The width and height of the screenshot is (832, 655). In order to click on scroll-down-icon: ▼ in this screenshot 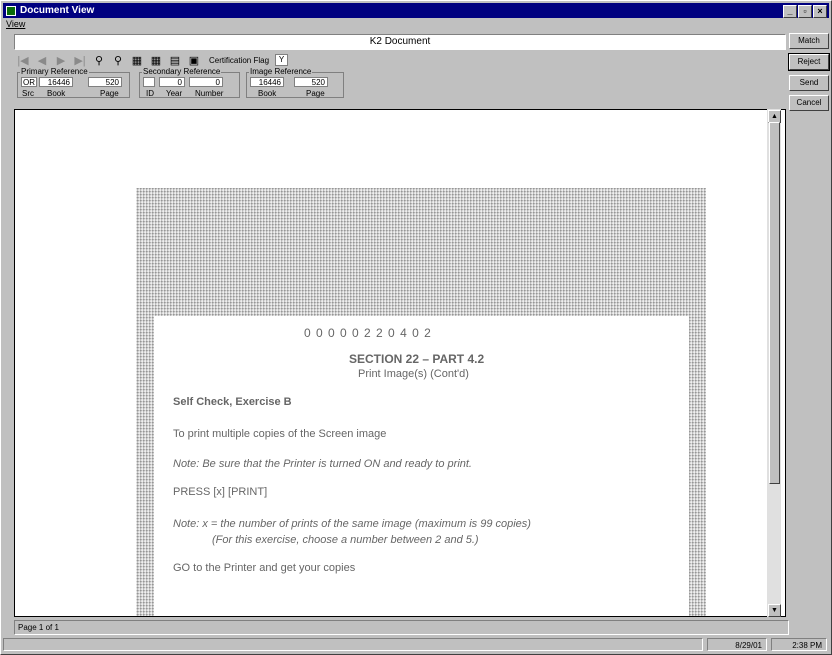, I will do `click(774, 610)`.